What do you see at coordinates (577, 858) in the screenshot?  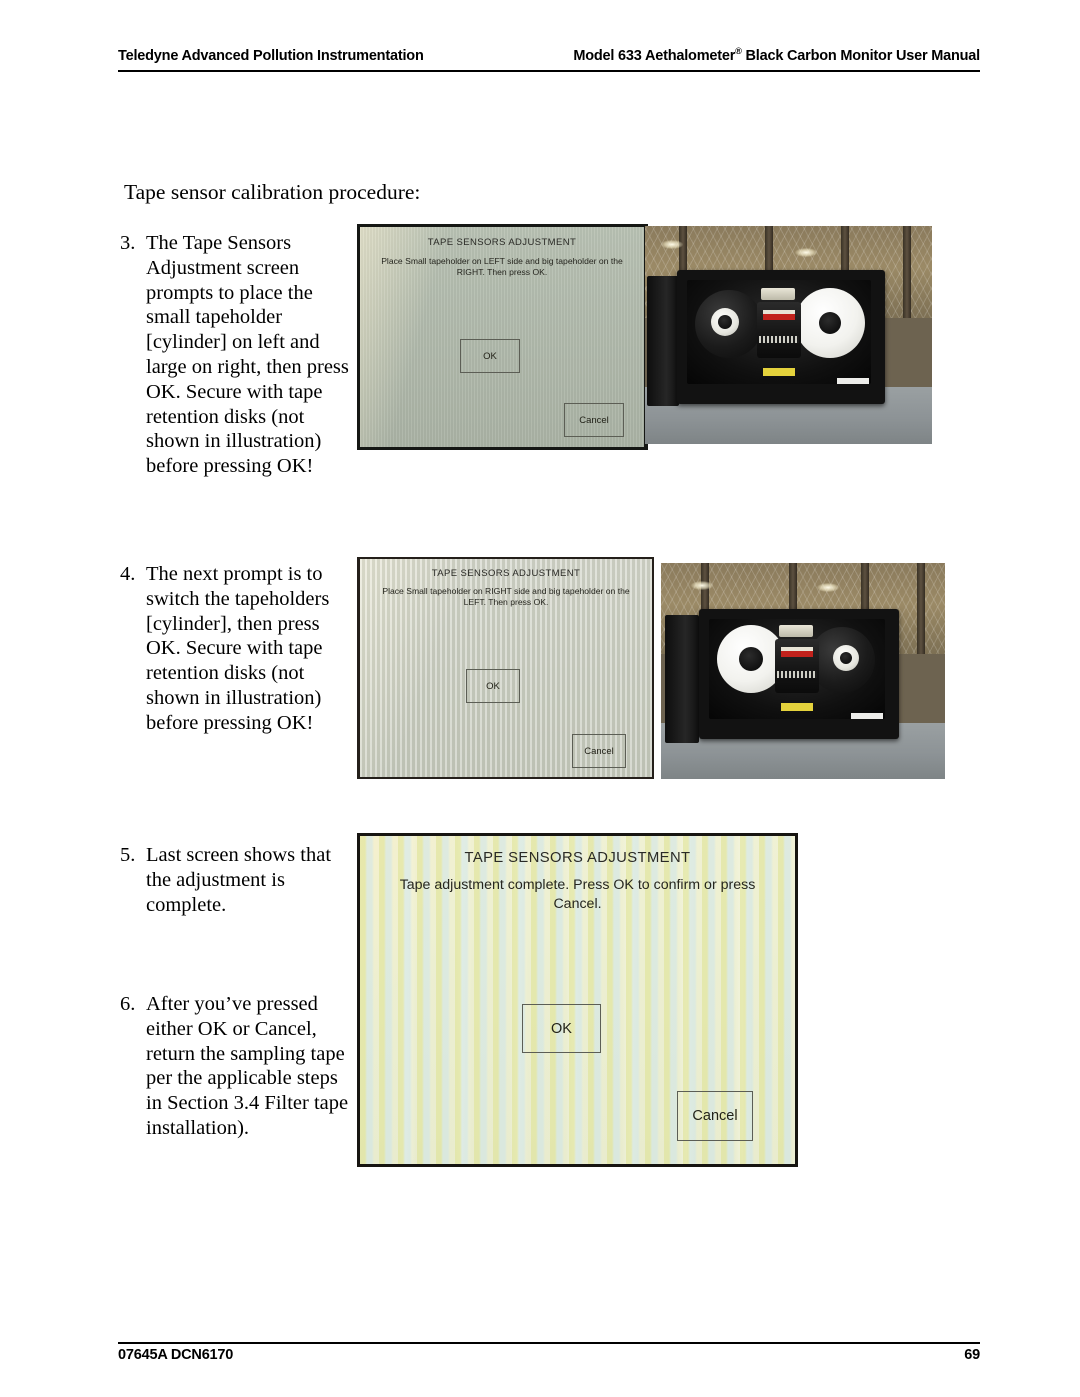 I see `dialog-3-title: TAPE SENSORS ADJUSTMENT` at bounding box center [577, 858].